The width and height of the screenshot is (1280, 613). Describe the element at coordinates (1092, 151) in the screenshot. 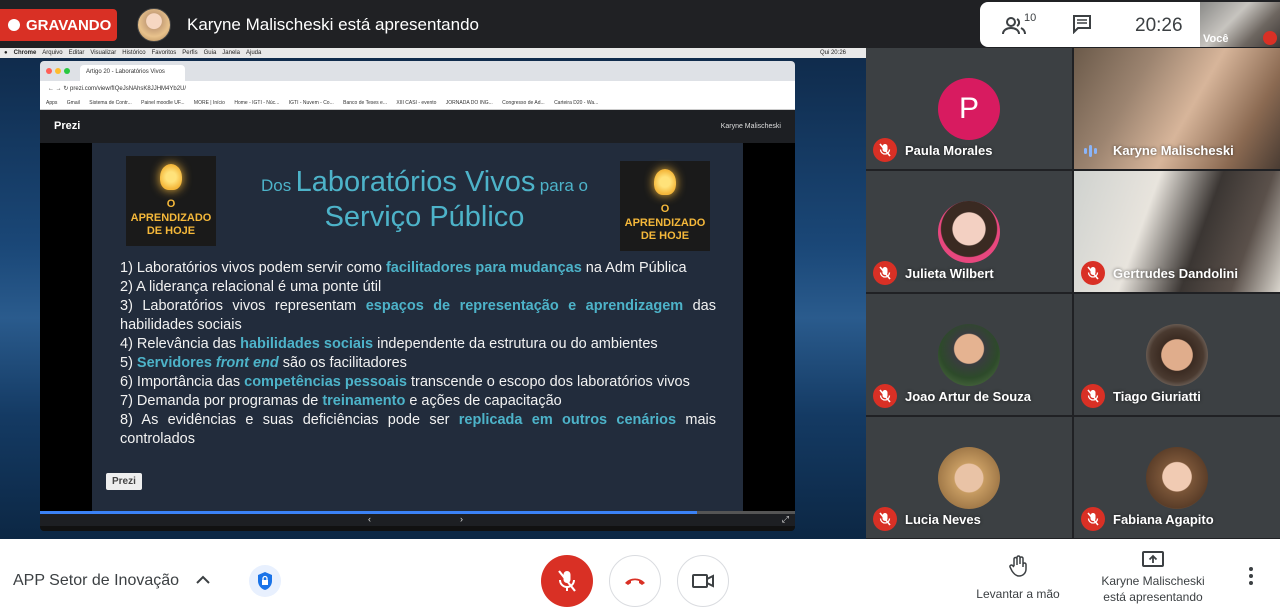

I see `mic-active-icon` at that location.